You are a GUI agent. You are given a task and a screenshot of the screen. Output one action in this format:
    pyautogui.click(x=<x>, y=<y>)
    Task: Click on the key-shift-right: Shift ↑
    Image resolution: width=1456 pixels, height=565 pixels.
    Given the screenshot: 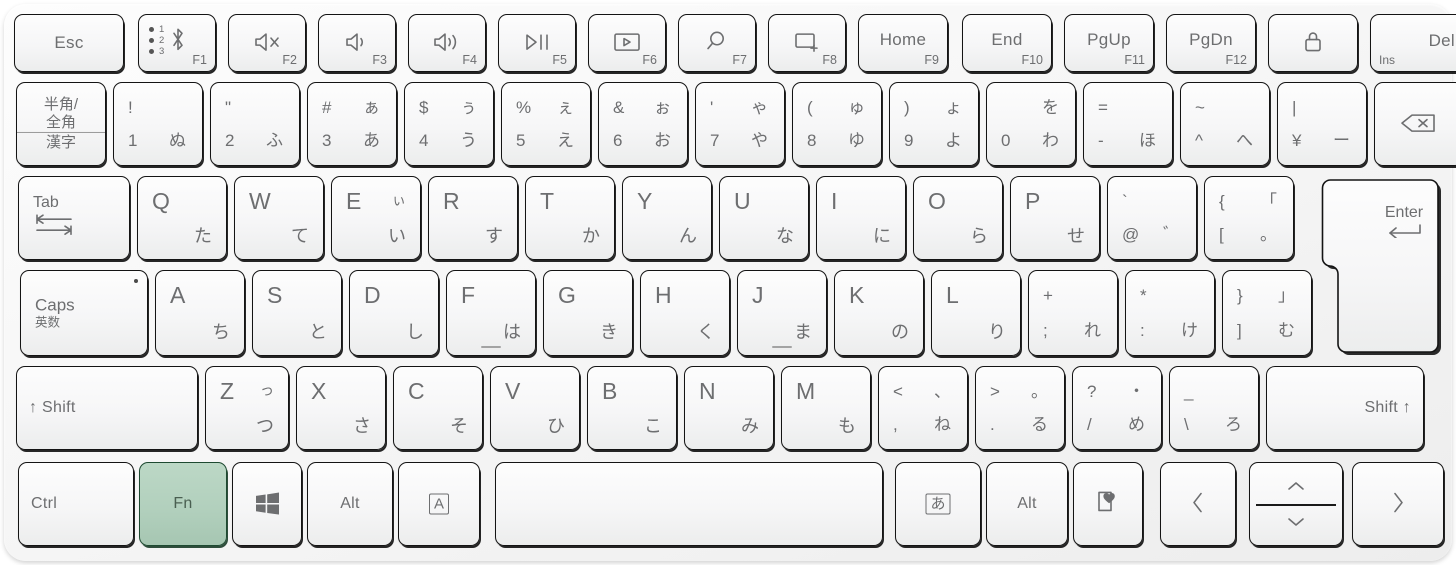 What is the action you would take?
    pyautogui.click(x=1345, y=408)
    